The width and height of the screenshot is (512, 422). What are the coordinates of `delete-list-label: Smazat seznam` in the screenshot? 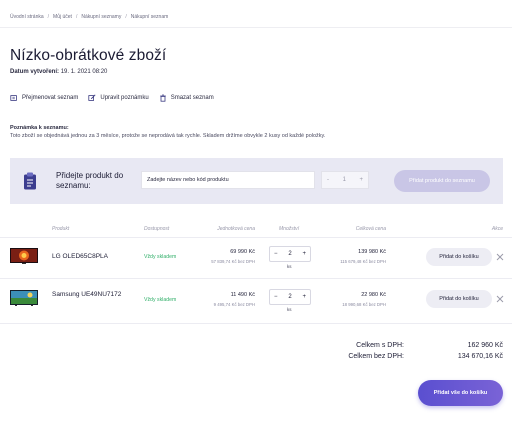 It's located at (192, 98).